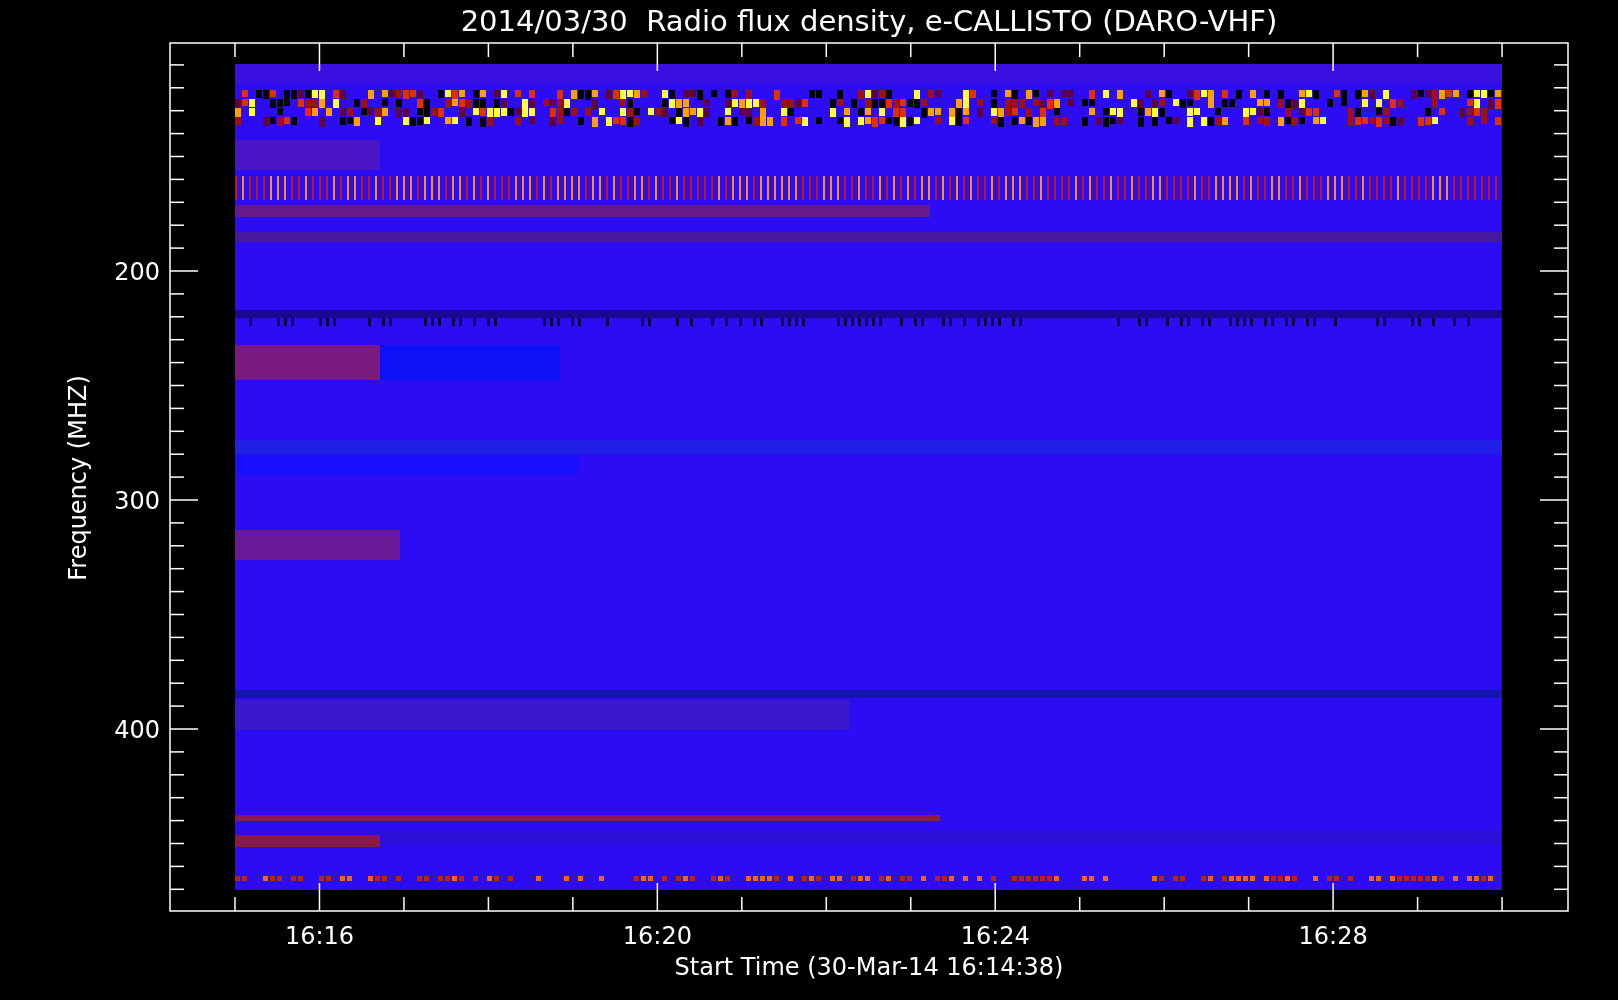  What do you see at coordinates (657, 936) in the screenshot?
I see `tick-label: 16:20` at bounding box center [657, 936].